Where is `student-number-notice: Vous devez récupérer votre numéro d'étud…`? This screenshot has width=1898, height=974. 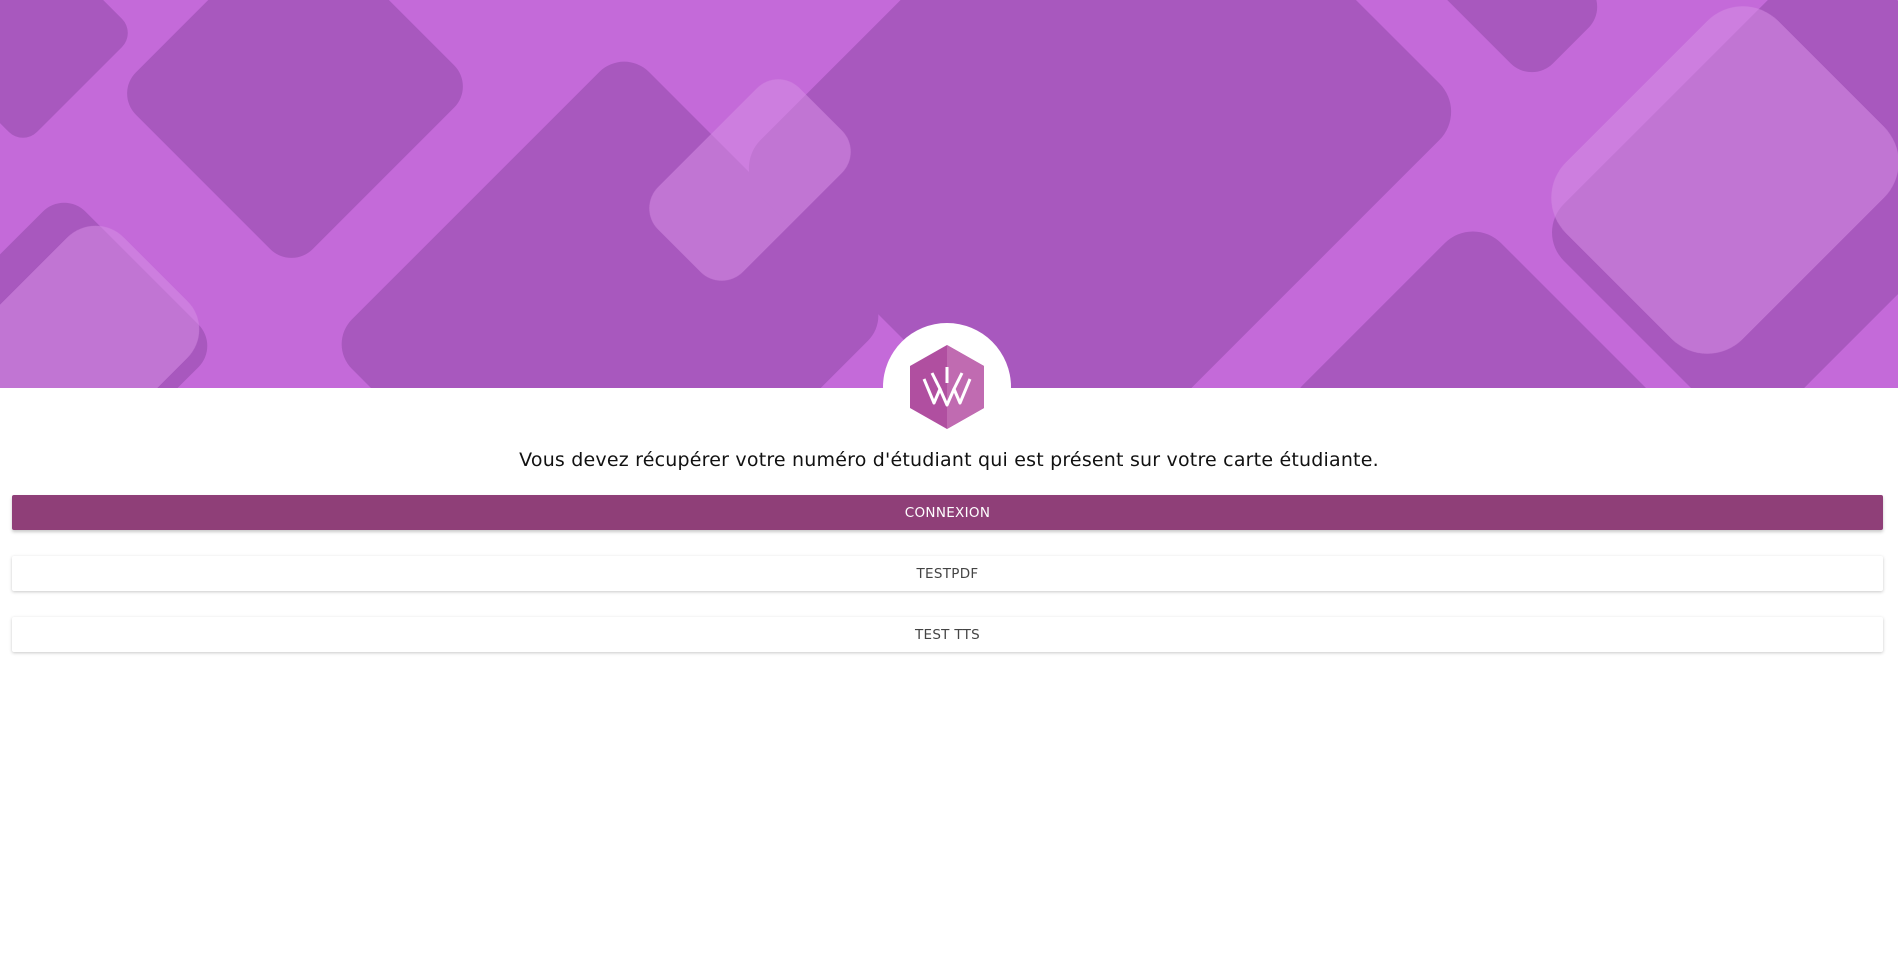 student-number-notice: Vous devez récupérer votre numéro d'étud… is located at coordinates (949, 460).